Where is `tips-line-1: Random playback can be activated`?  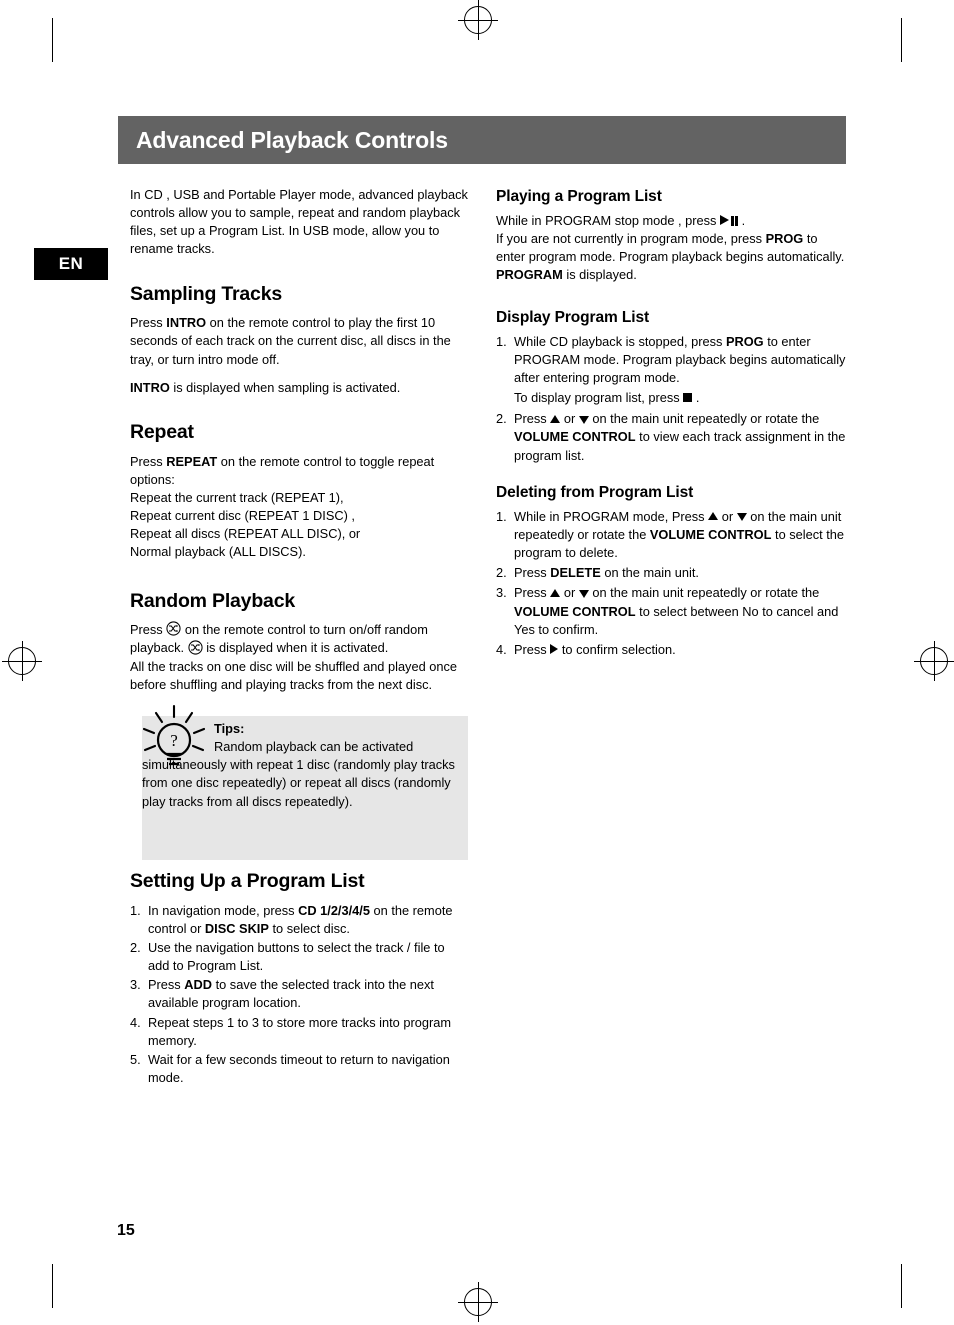 tips-line-1: Random playback can be activated is located at coordinates (314, 747).